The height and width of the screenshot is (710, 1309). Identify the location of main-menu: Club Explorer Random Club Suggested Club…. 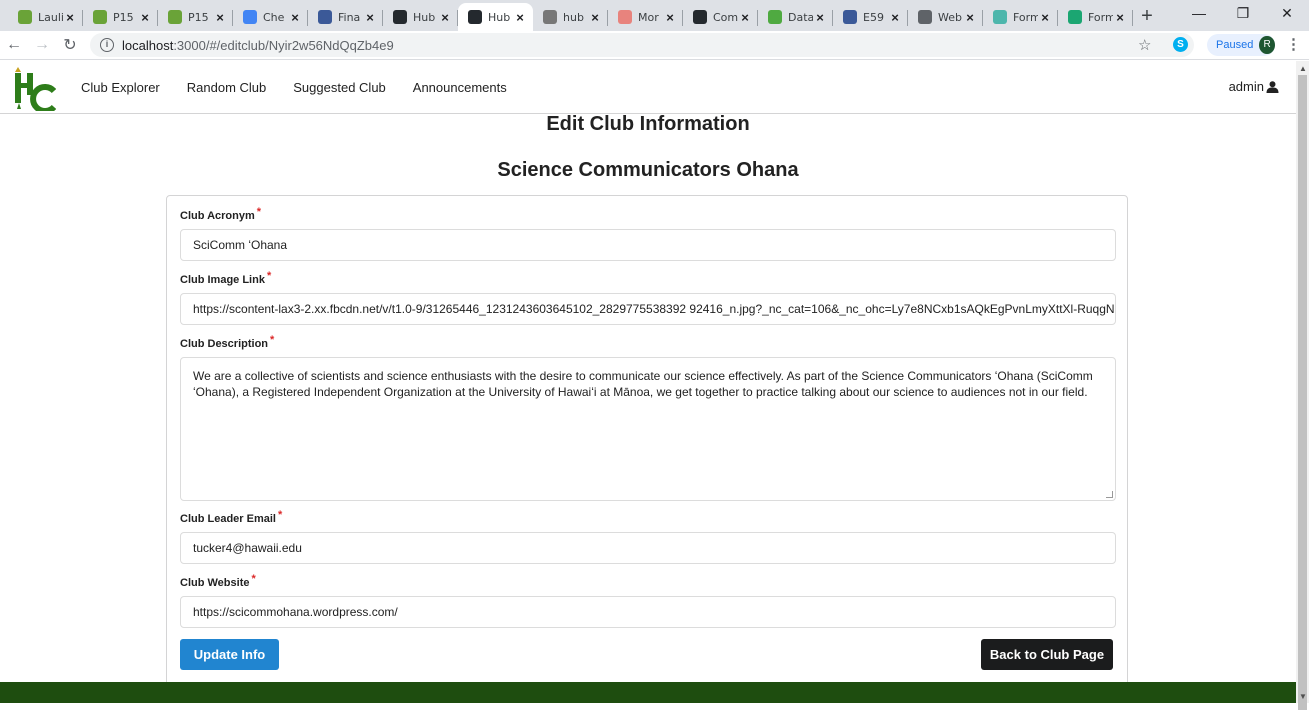
(307, 87).